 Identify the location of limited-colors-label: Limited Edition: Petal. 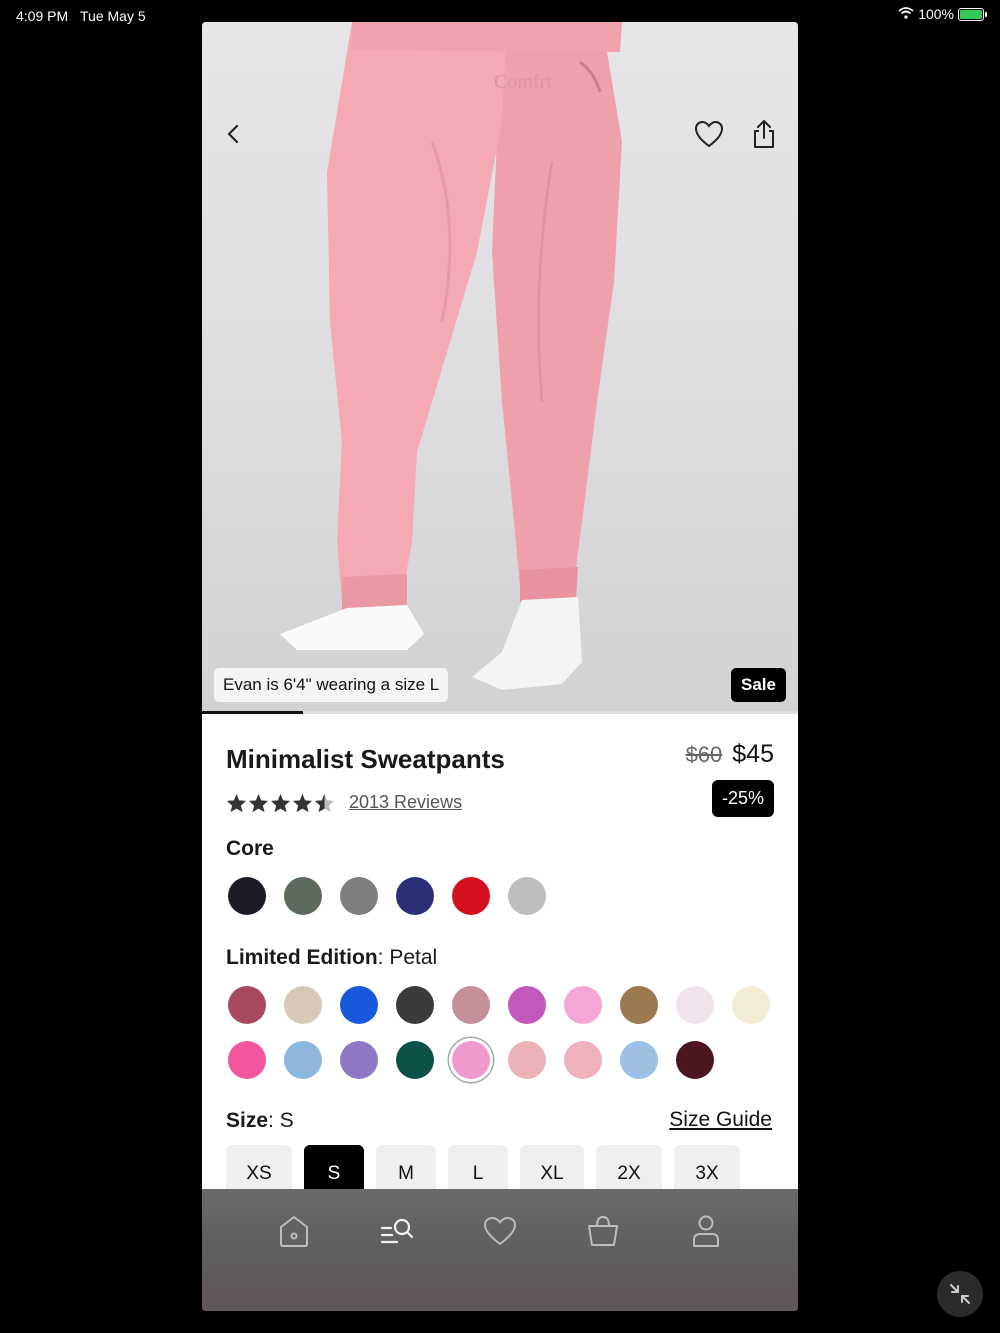
(332, 957).